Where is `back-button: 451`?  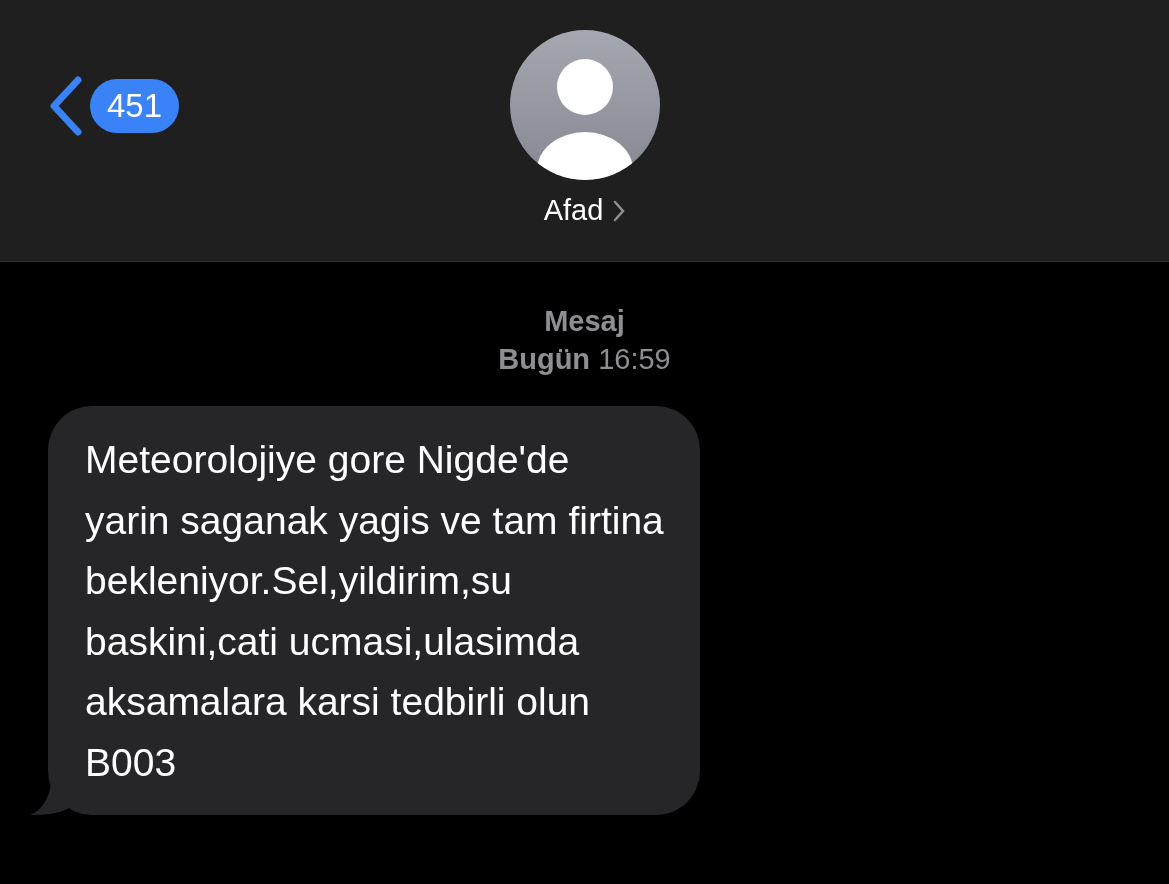
back-button: 451 is located at coordinates (114, 106).